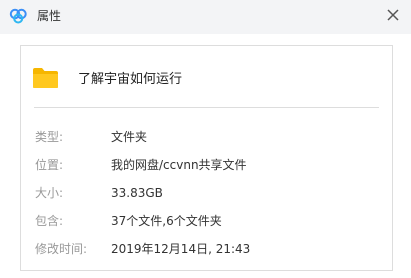  I want to click on modified-time-value: 2019年12月14日, 21:43, so click(181, 249).